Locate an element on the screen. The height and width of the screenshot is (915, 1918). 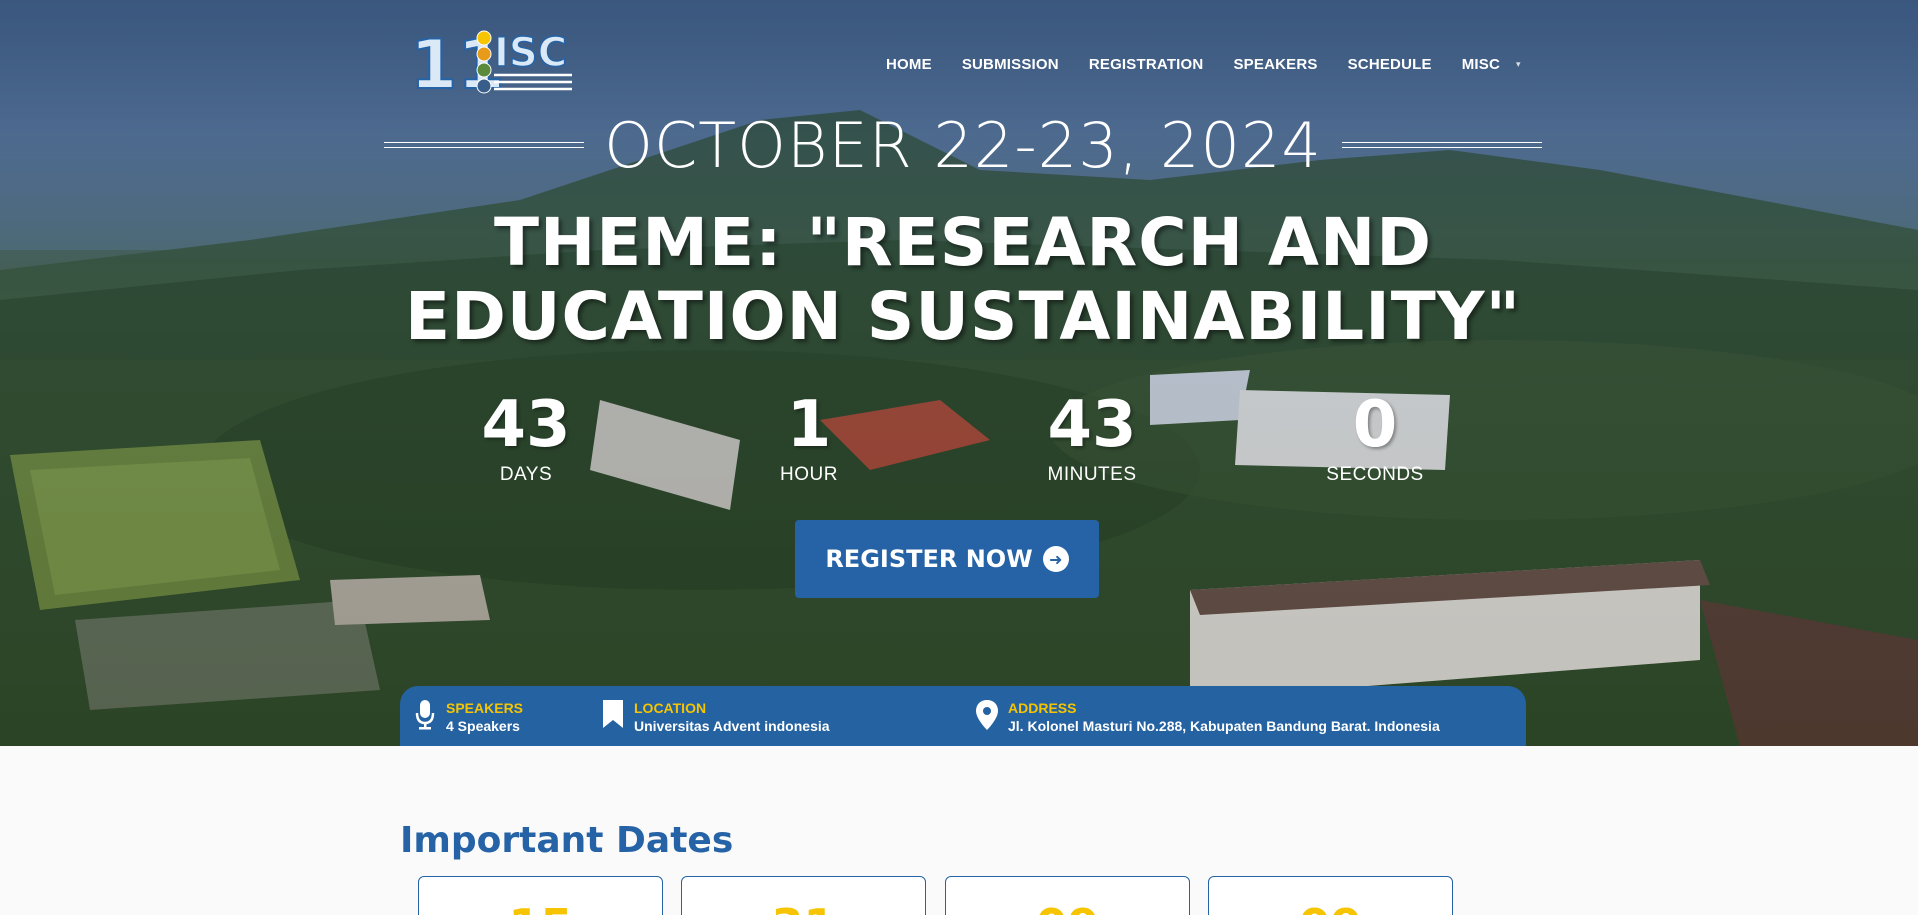
info-speakers-value: 4 Speakers is located at coordinates (483, 726).